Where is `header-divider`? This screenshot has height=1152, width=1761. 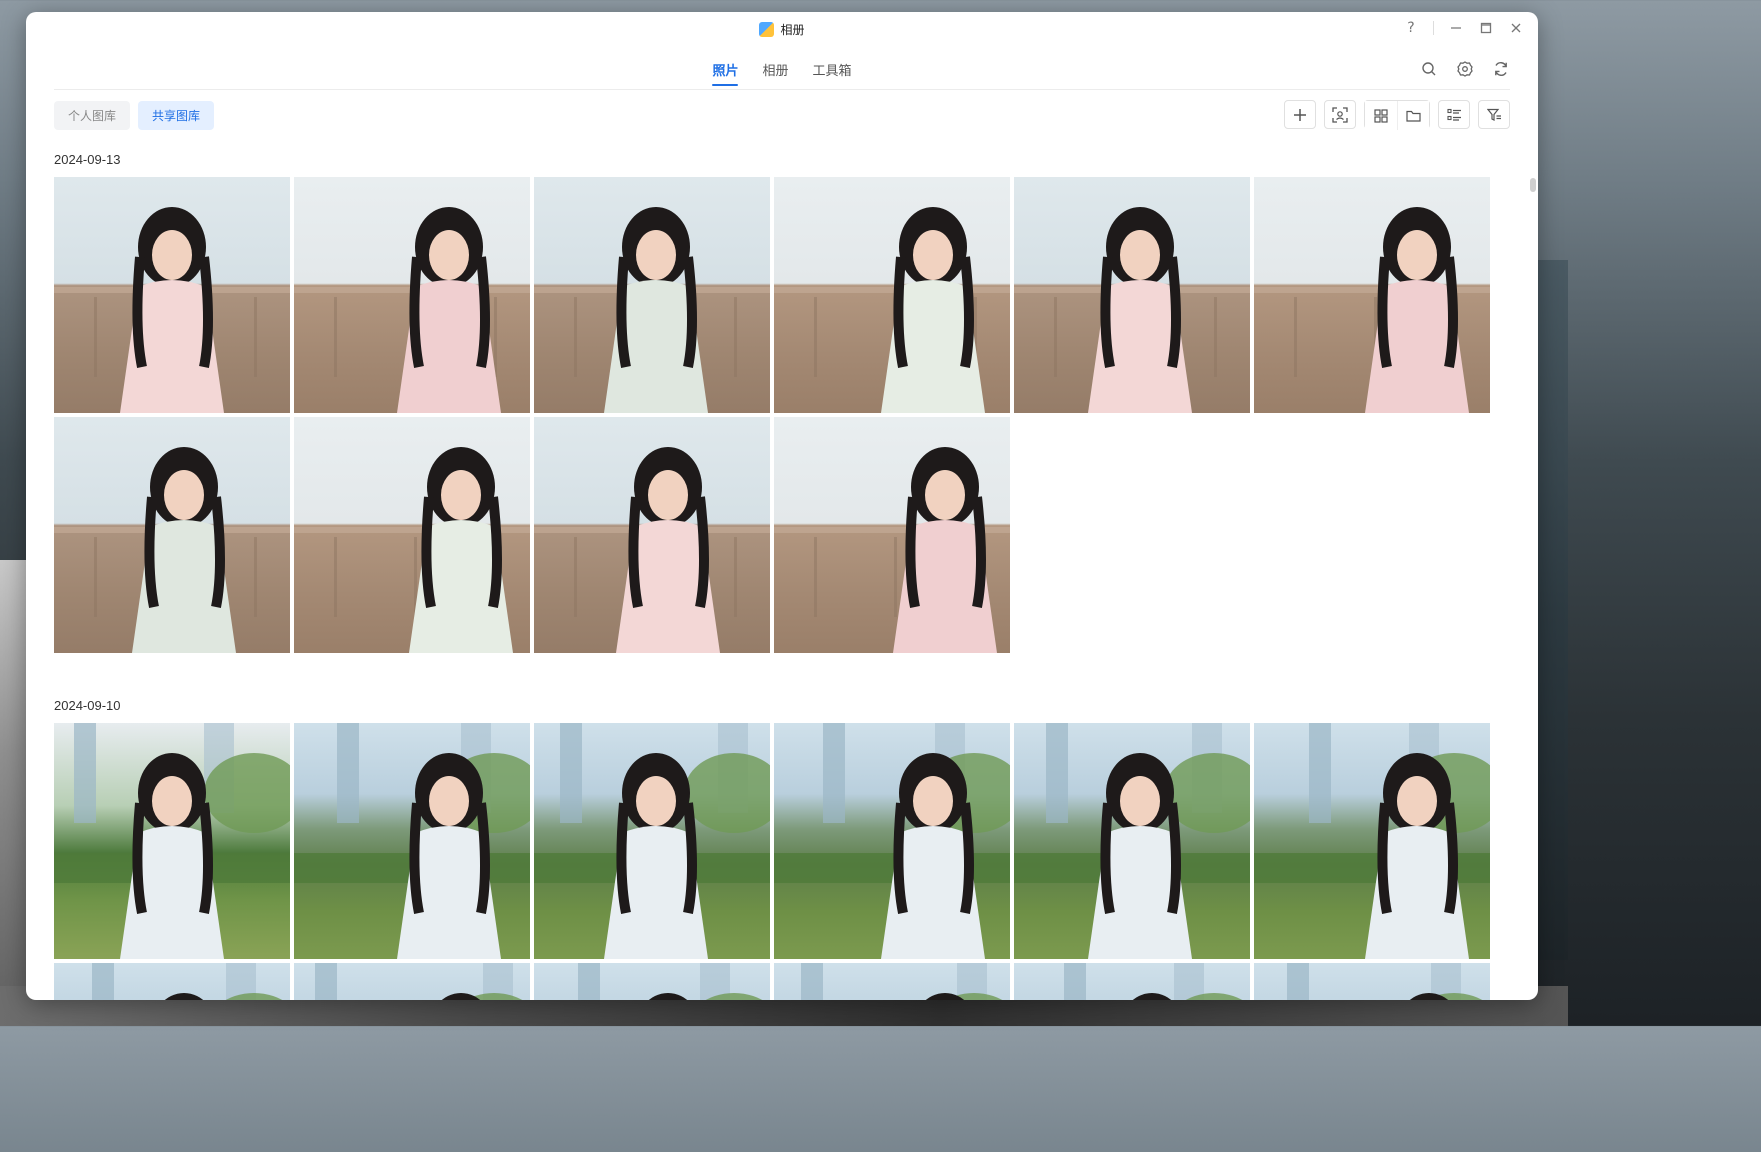
header-divider is located at coordinates (782, 89).